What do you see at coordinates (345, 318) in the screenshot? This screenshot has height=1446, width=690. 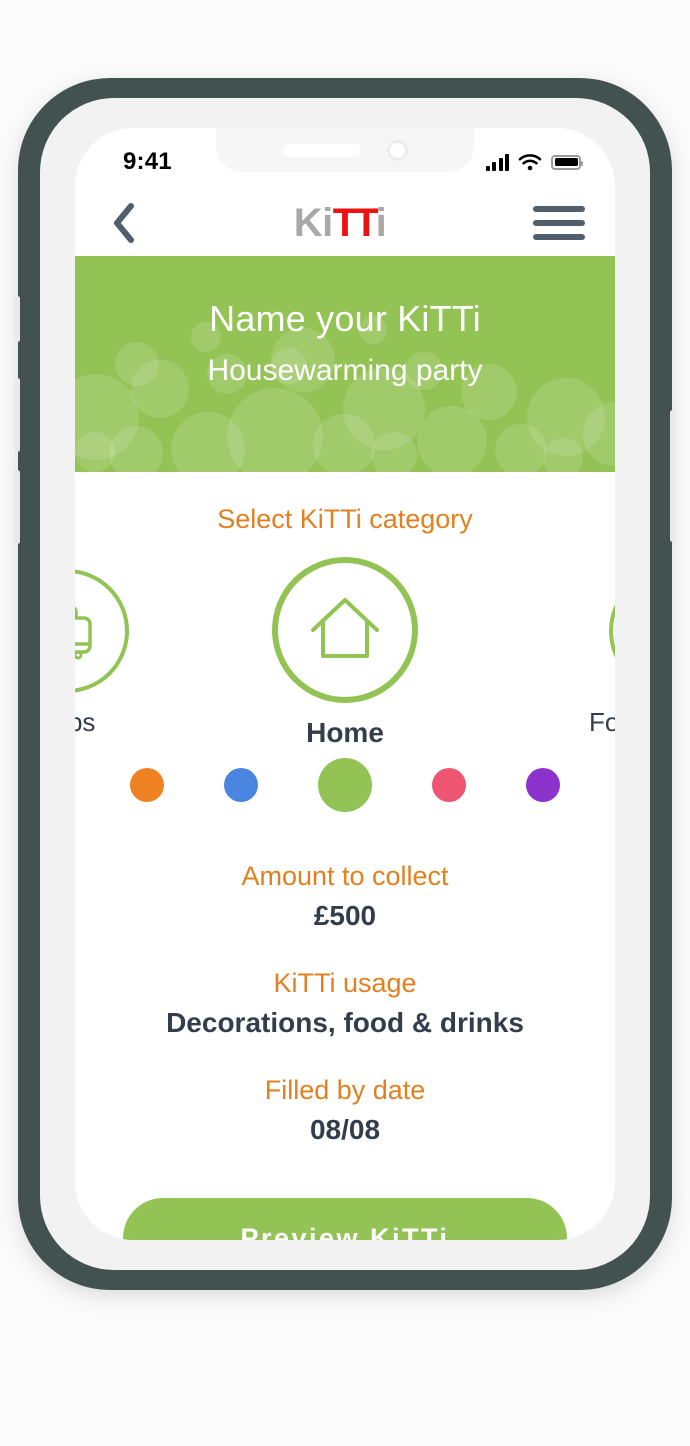 I see `banner-title: Name your KiTTi` at bounding box center [345, 318].